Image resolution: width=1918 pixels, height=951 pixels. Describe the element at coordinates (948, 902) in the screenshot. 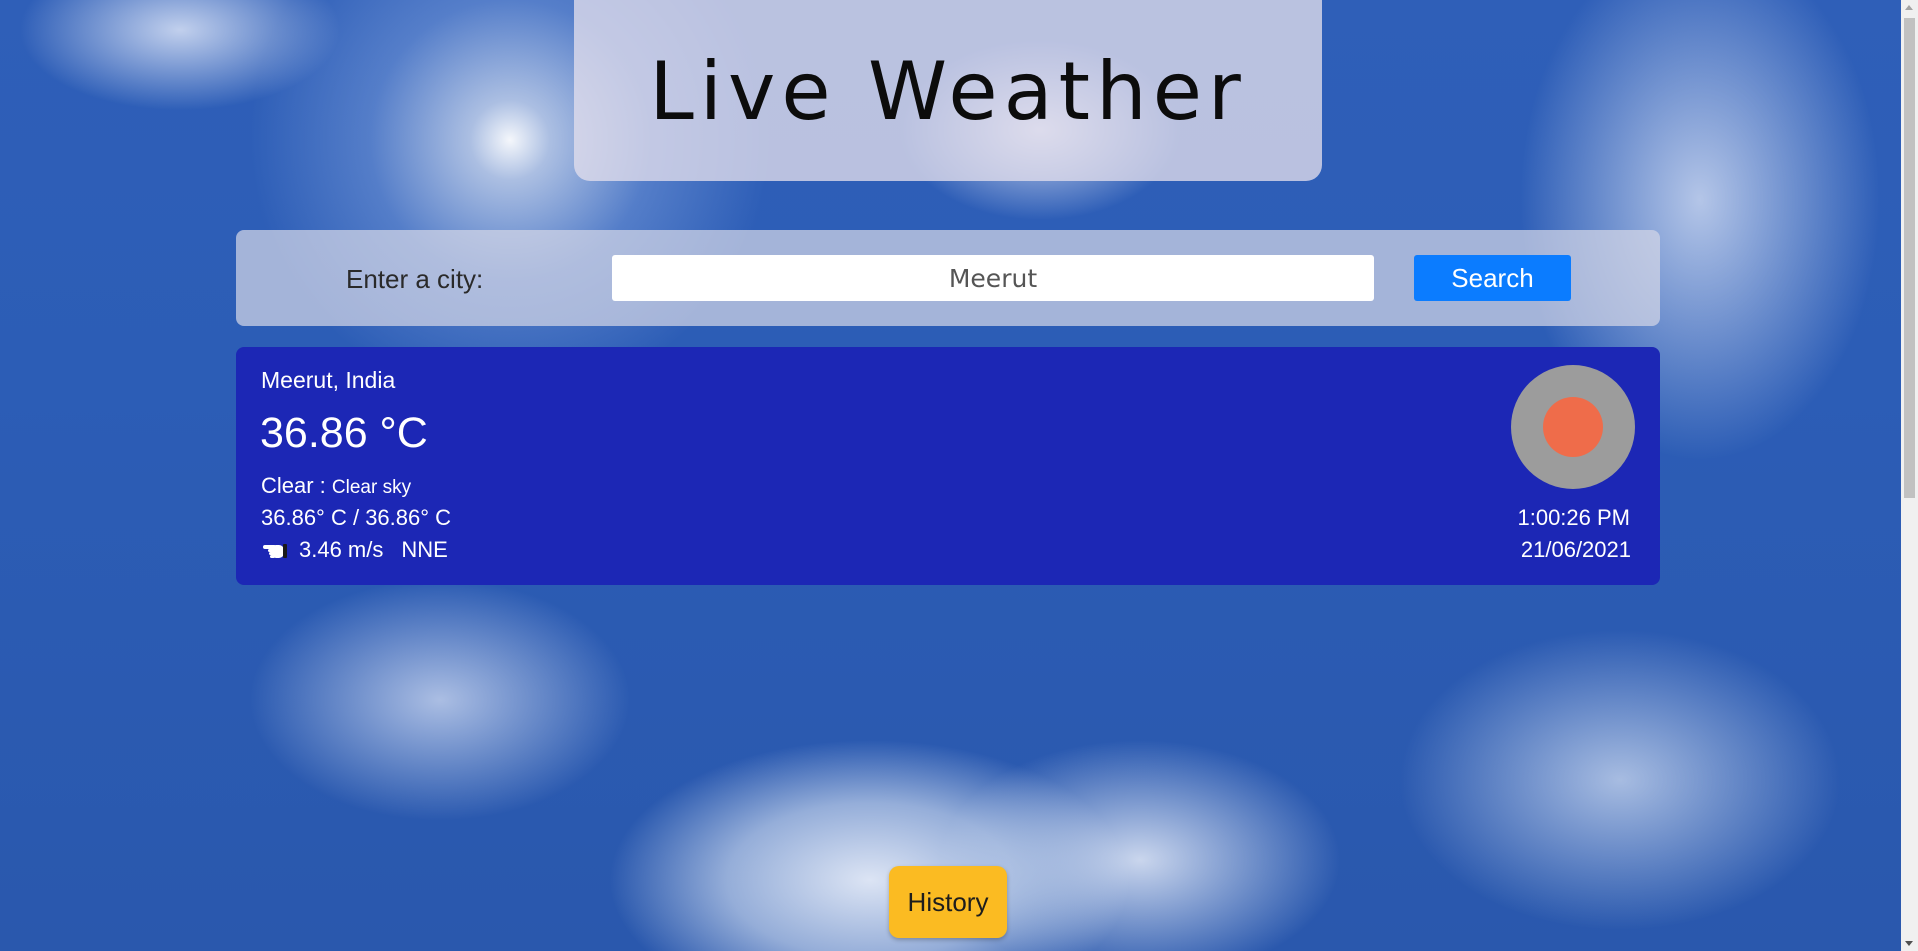

I see `history-button: History` at that location.